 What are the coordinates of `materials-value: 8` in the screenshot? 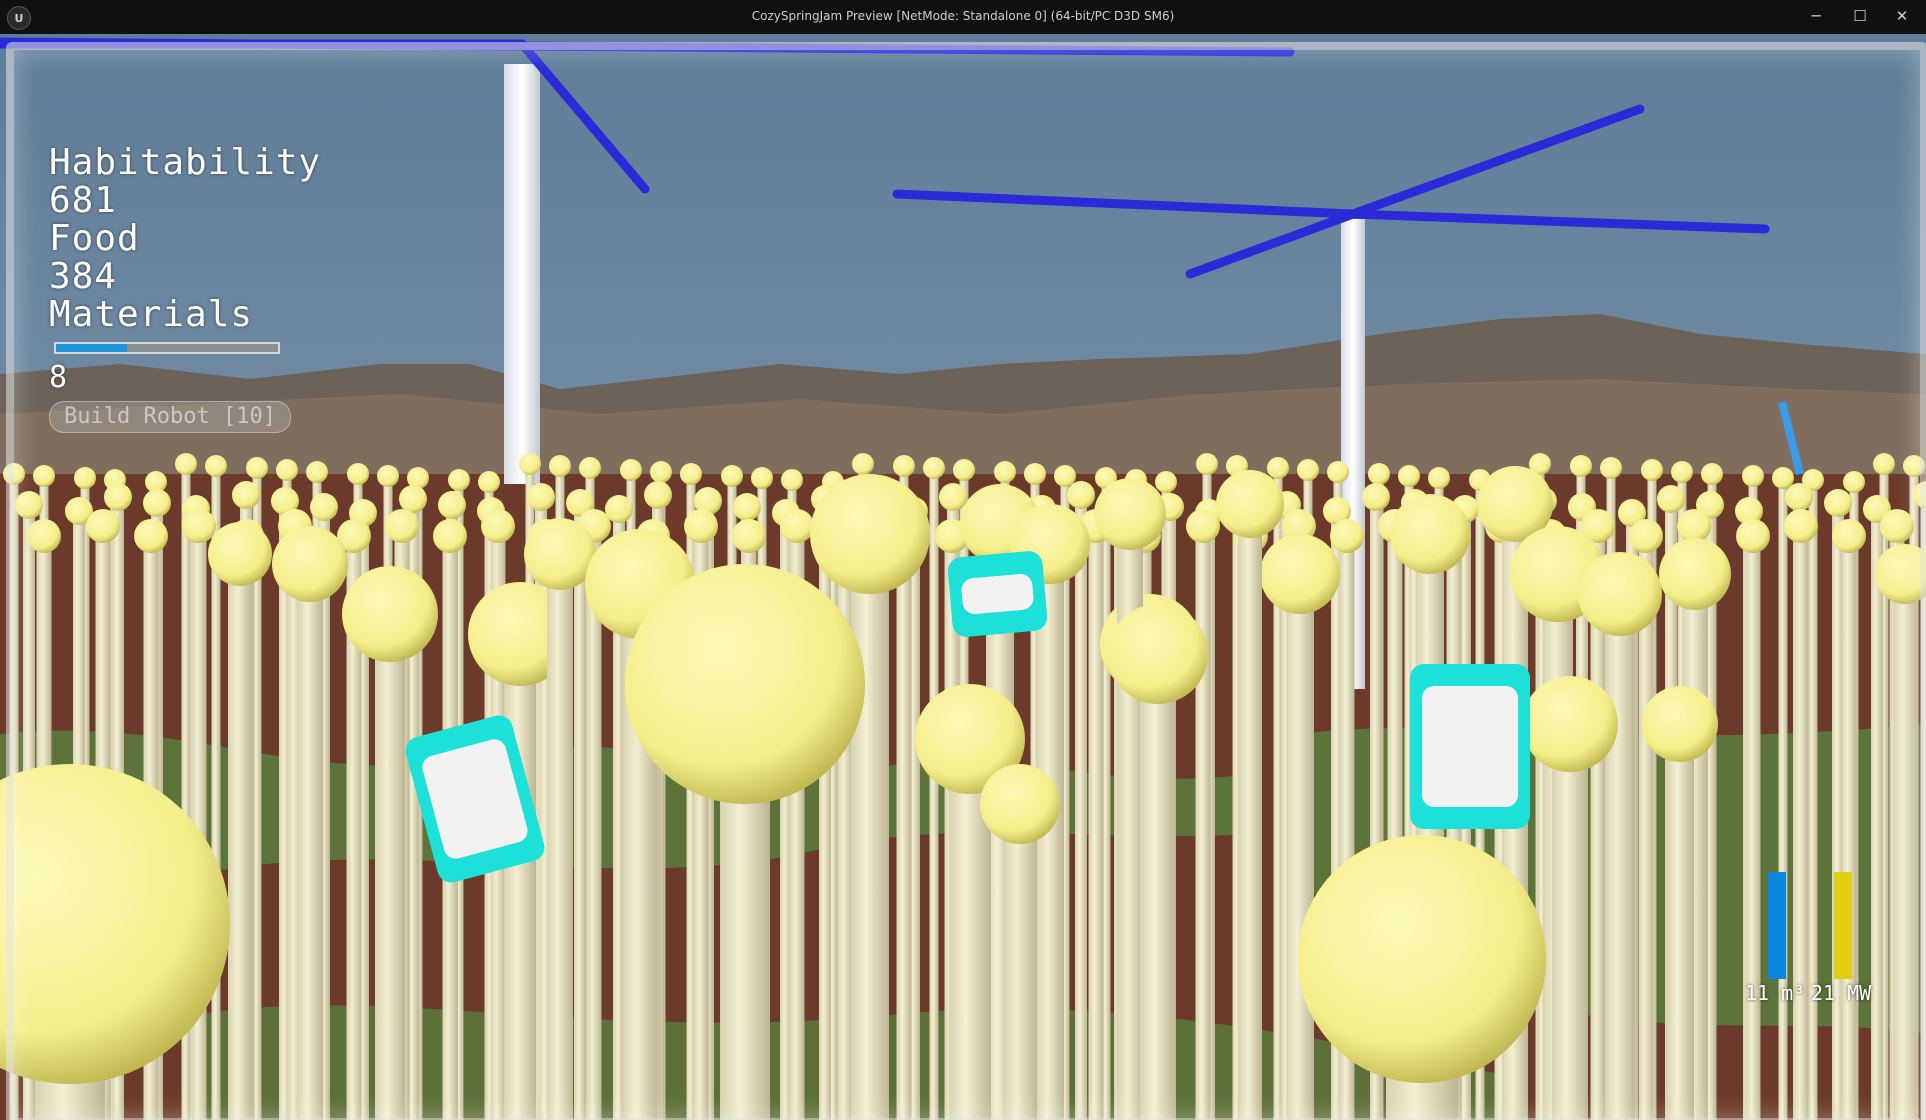 It's located at (59, 377).